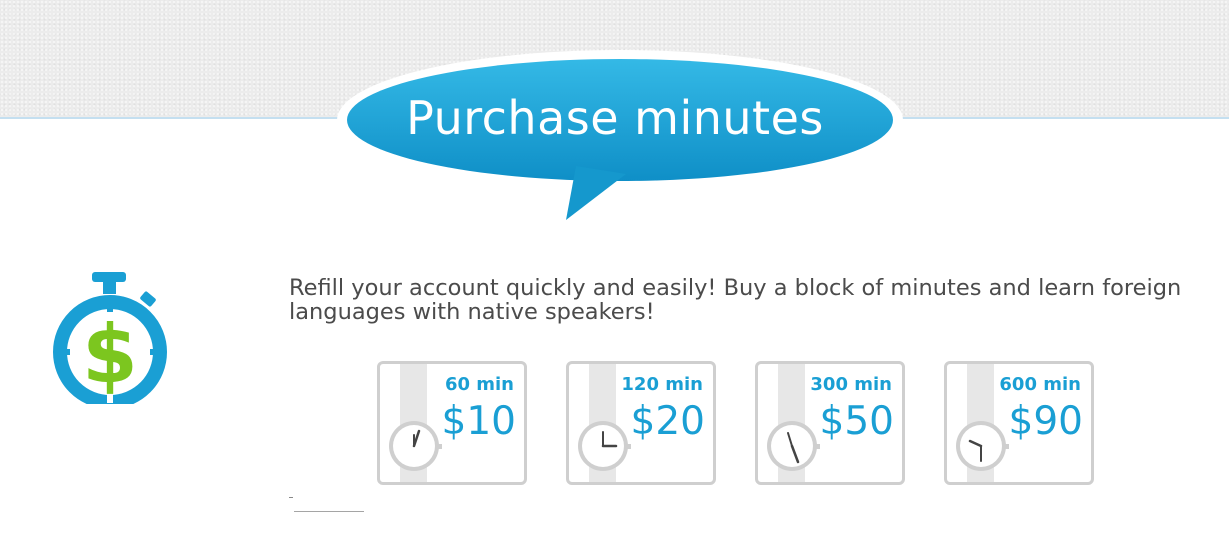 This screenshot has width=1229, height=533. I want to click on footer-link, so click(329, 511).